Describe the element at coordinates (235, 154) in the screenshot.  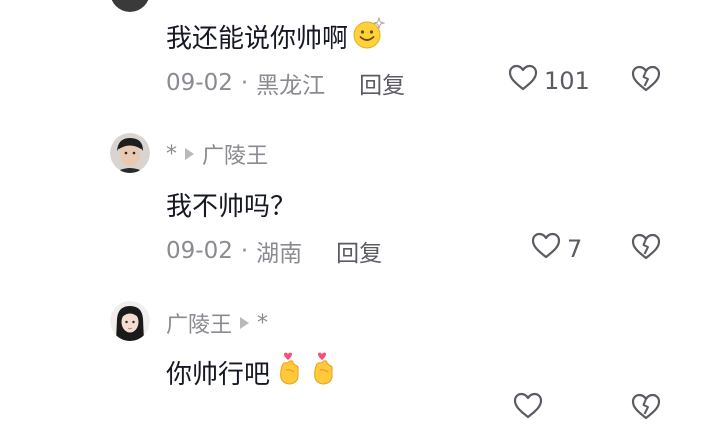
I see `reply-target-name: 广陵王` at that location.